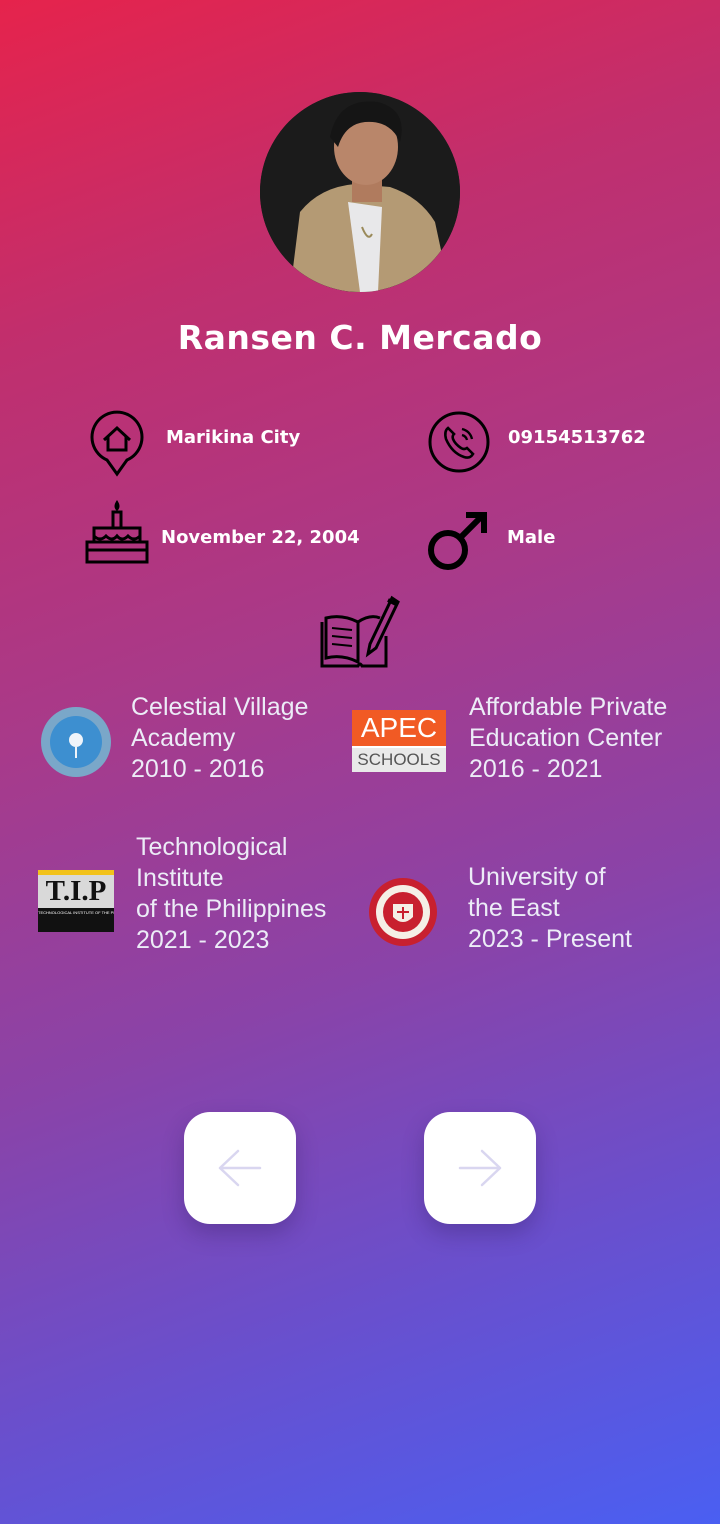  Describe the element at coordinates (220, 707) in the screenshot. I see `school-name-line: Celestial Village` at that location.